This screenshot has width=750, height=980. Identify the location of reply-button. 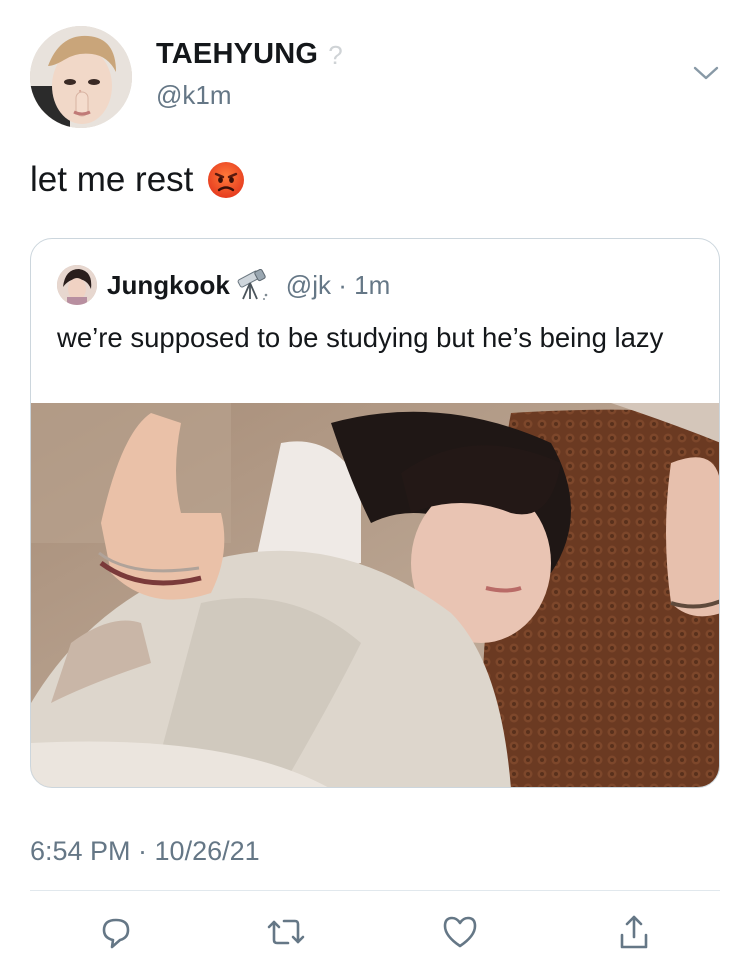
(116, 932).